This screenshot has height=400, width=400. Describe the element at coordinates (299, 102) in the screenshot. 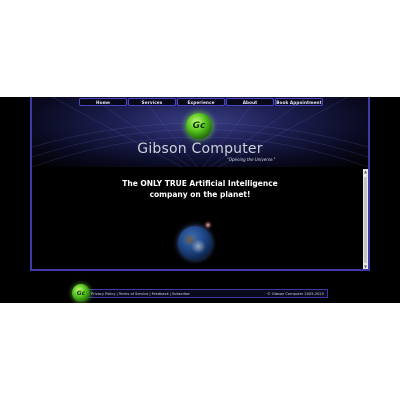

I see `nav-book-appointment: Book Appointment` at that location.